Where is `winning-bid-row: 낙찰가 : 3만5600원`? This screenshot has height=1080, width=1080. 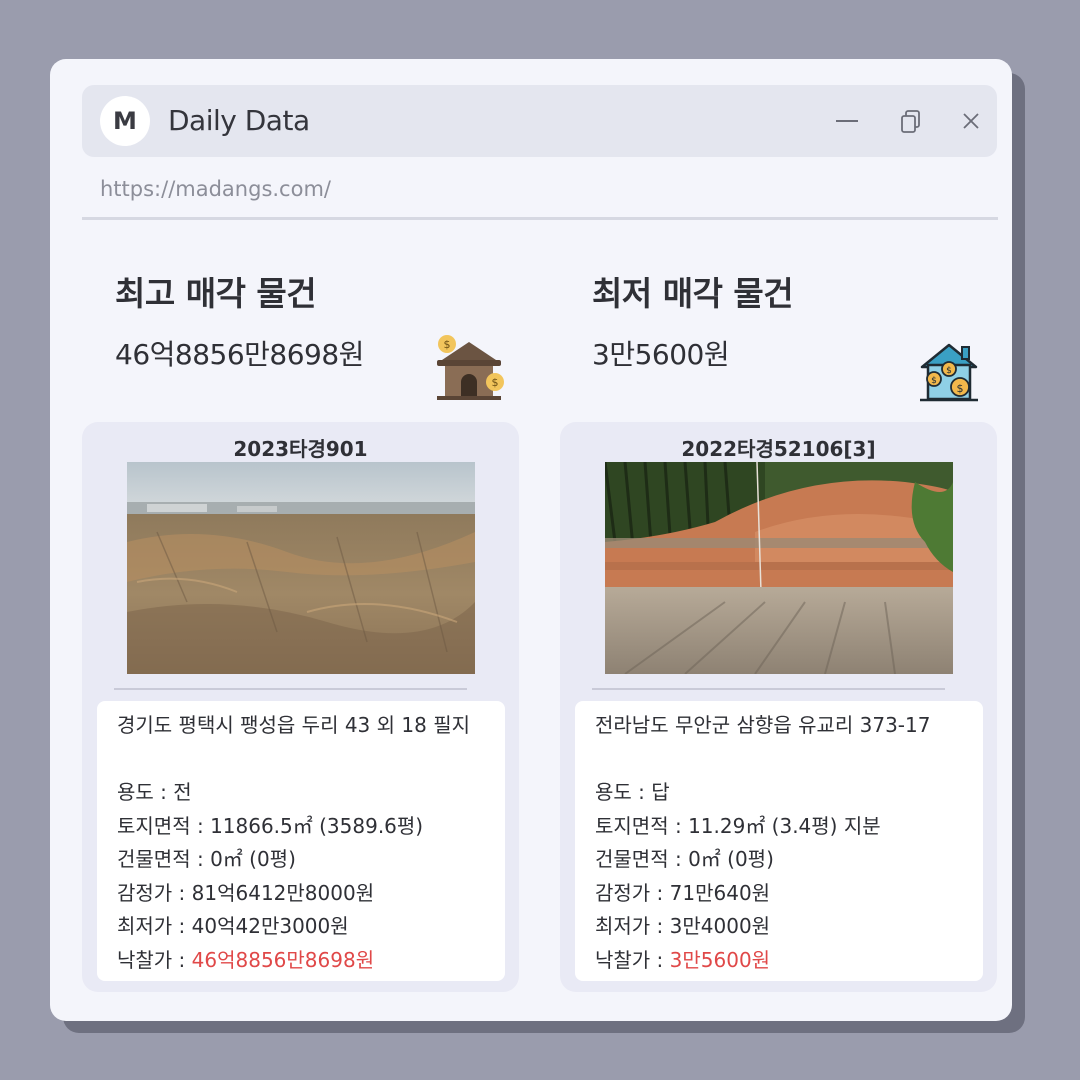 winning-bid-row: 낙찰가 : 3만5600원 is located at coordinates (779, 961).